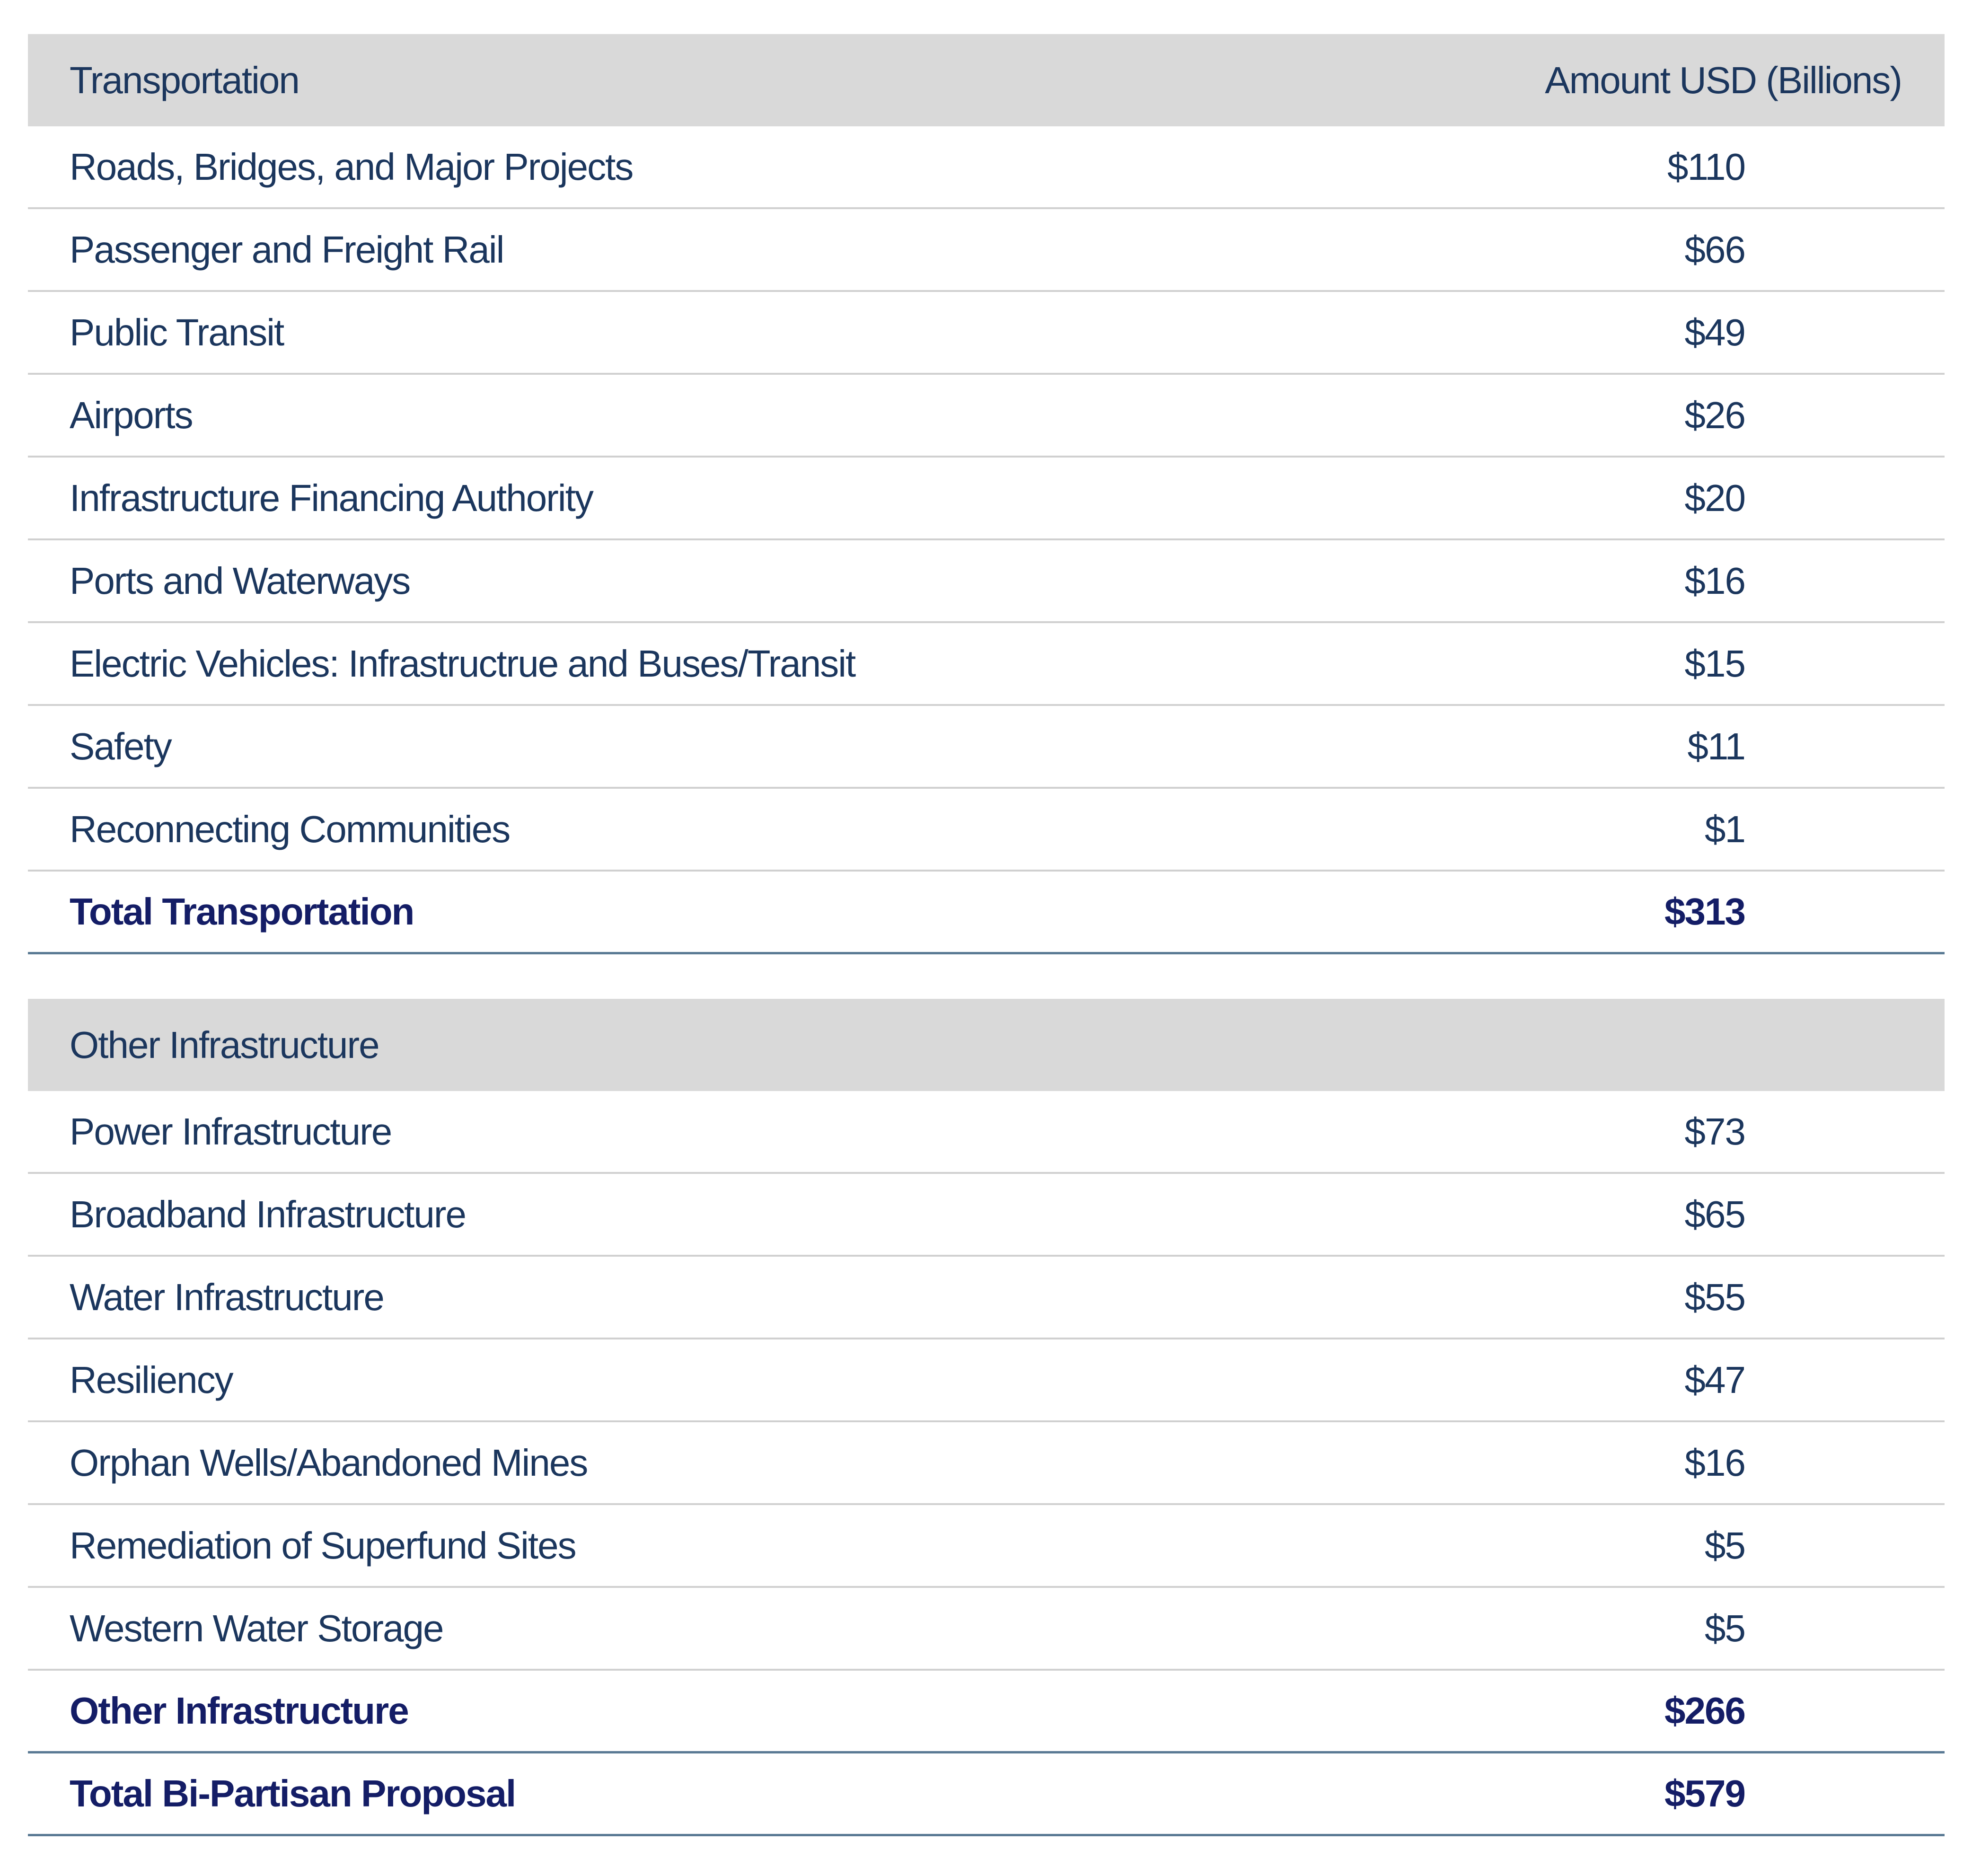  I want to click on row-label: Western Water Storage, so click(257, 1628).